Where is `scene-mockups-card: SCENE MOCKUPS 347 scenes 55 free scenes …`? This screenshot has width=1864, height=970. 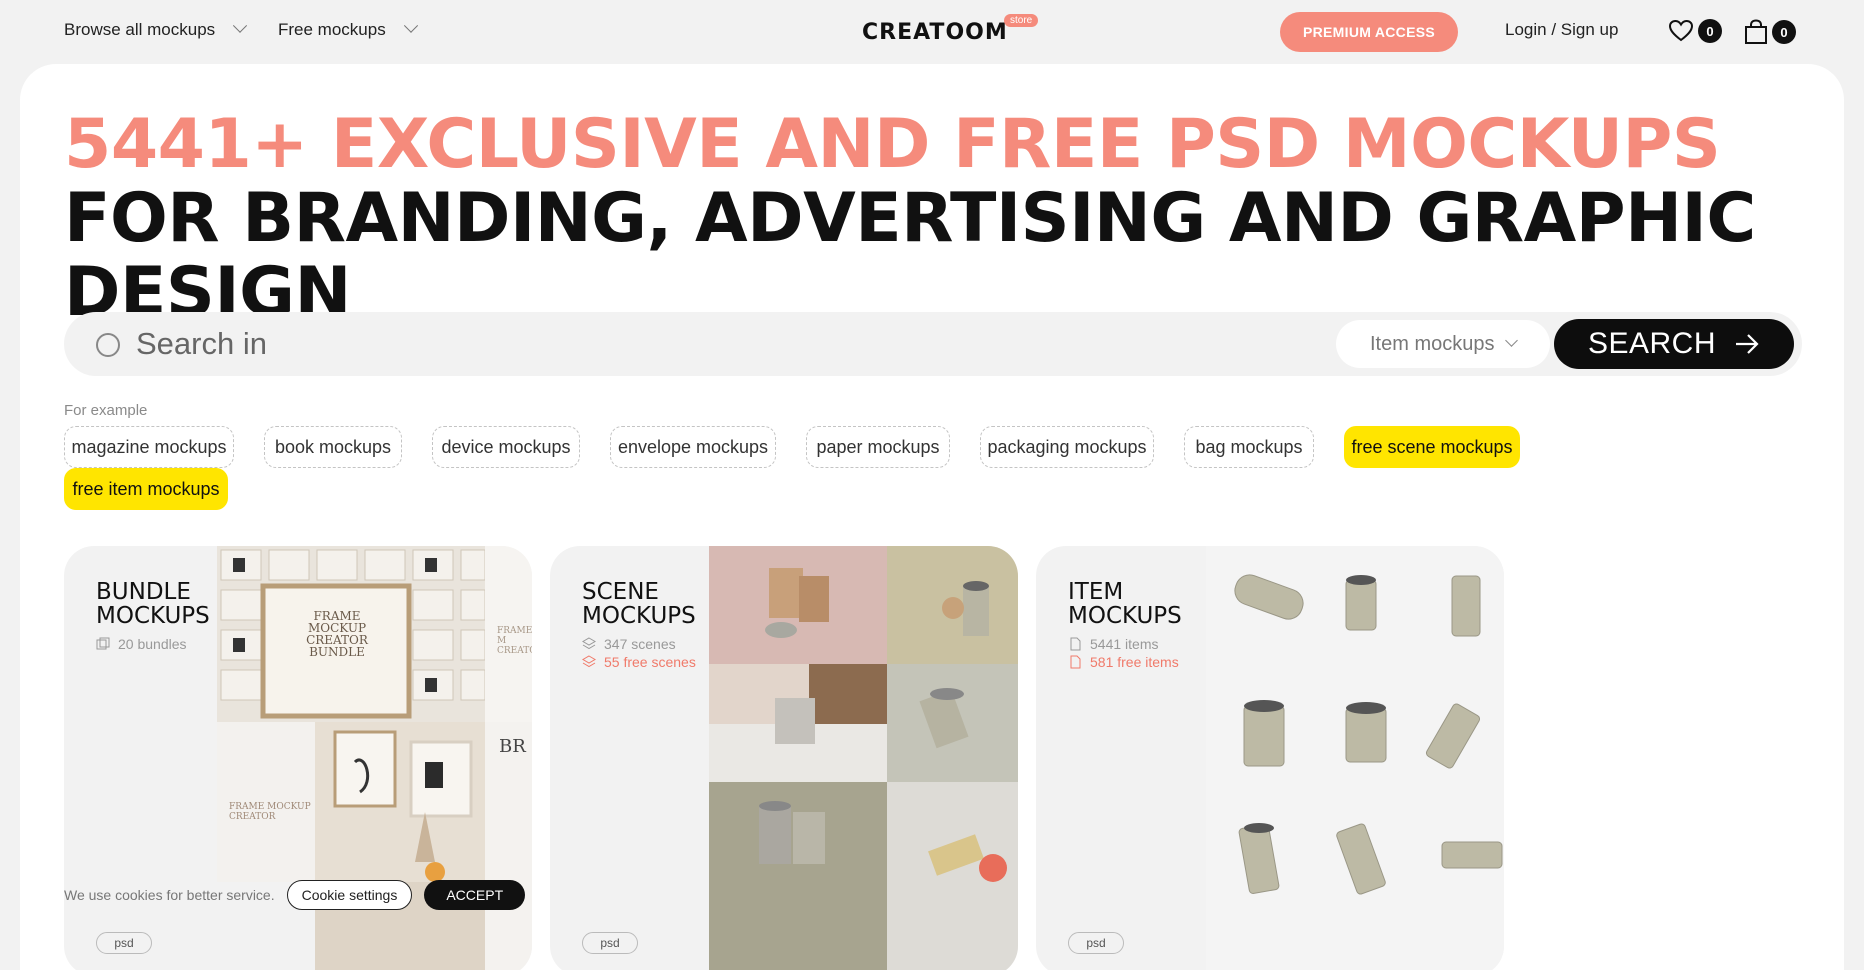
scene-mockups-card: SCENE MOCKUPS 347 scenes 55 free scenes … is located at coordinates (784, 758).